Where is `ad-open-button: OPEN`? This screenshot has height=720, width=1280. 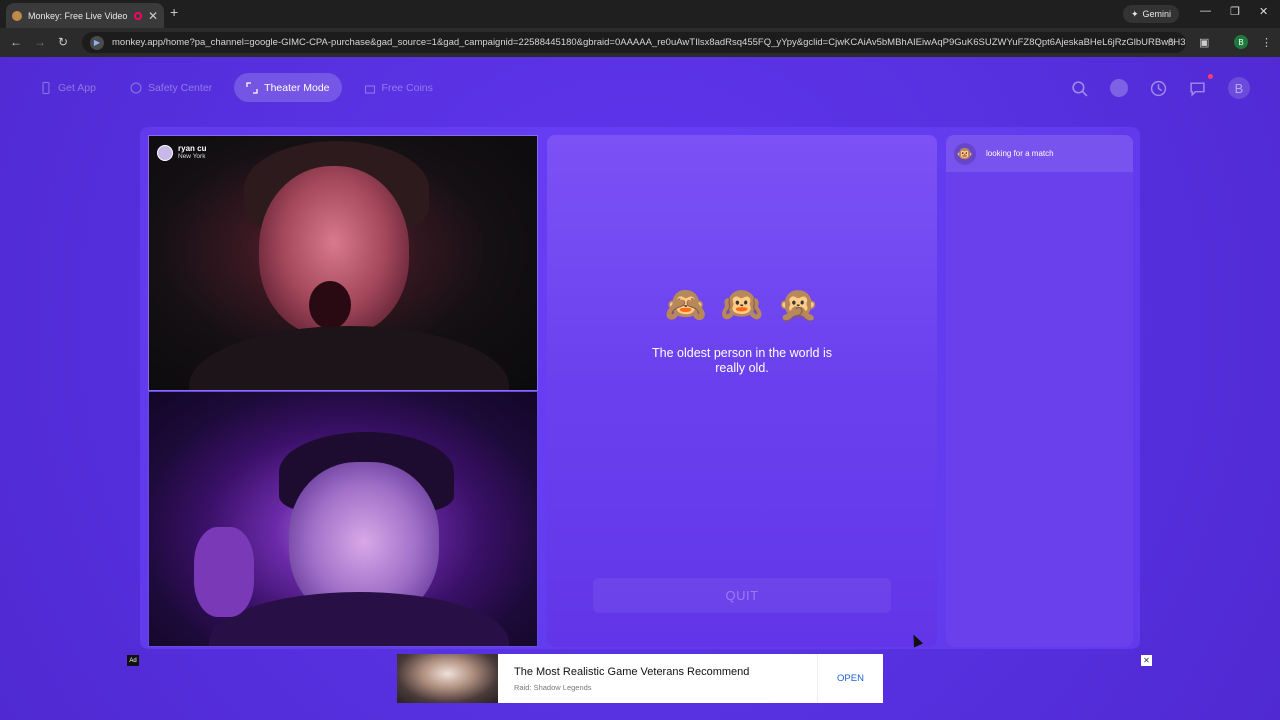
ad-open-button: OPEN is located at coordinates (850, 678).